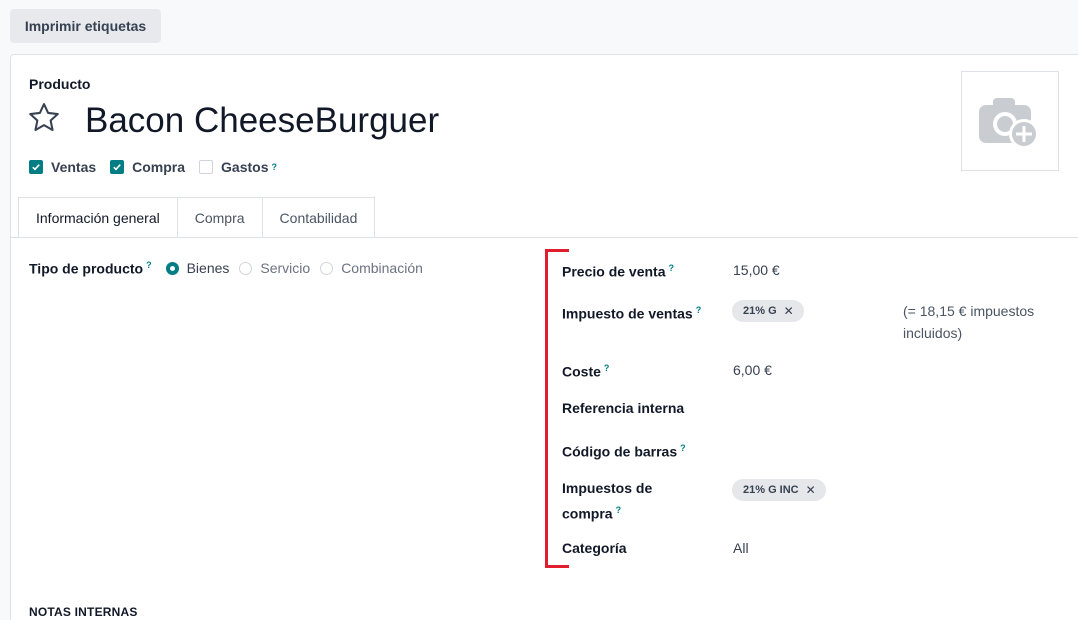  Describe the element at coordinates (883, 448) in the screenshot. I see `barcode-input` at that location.